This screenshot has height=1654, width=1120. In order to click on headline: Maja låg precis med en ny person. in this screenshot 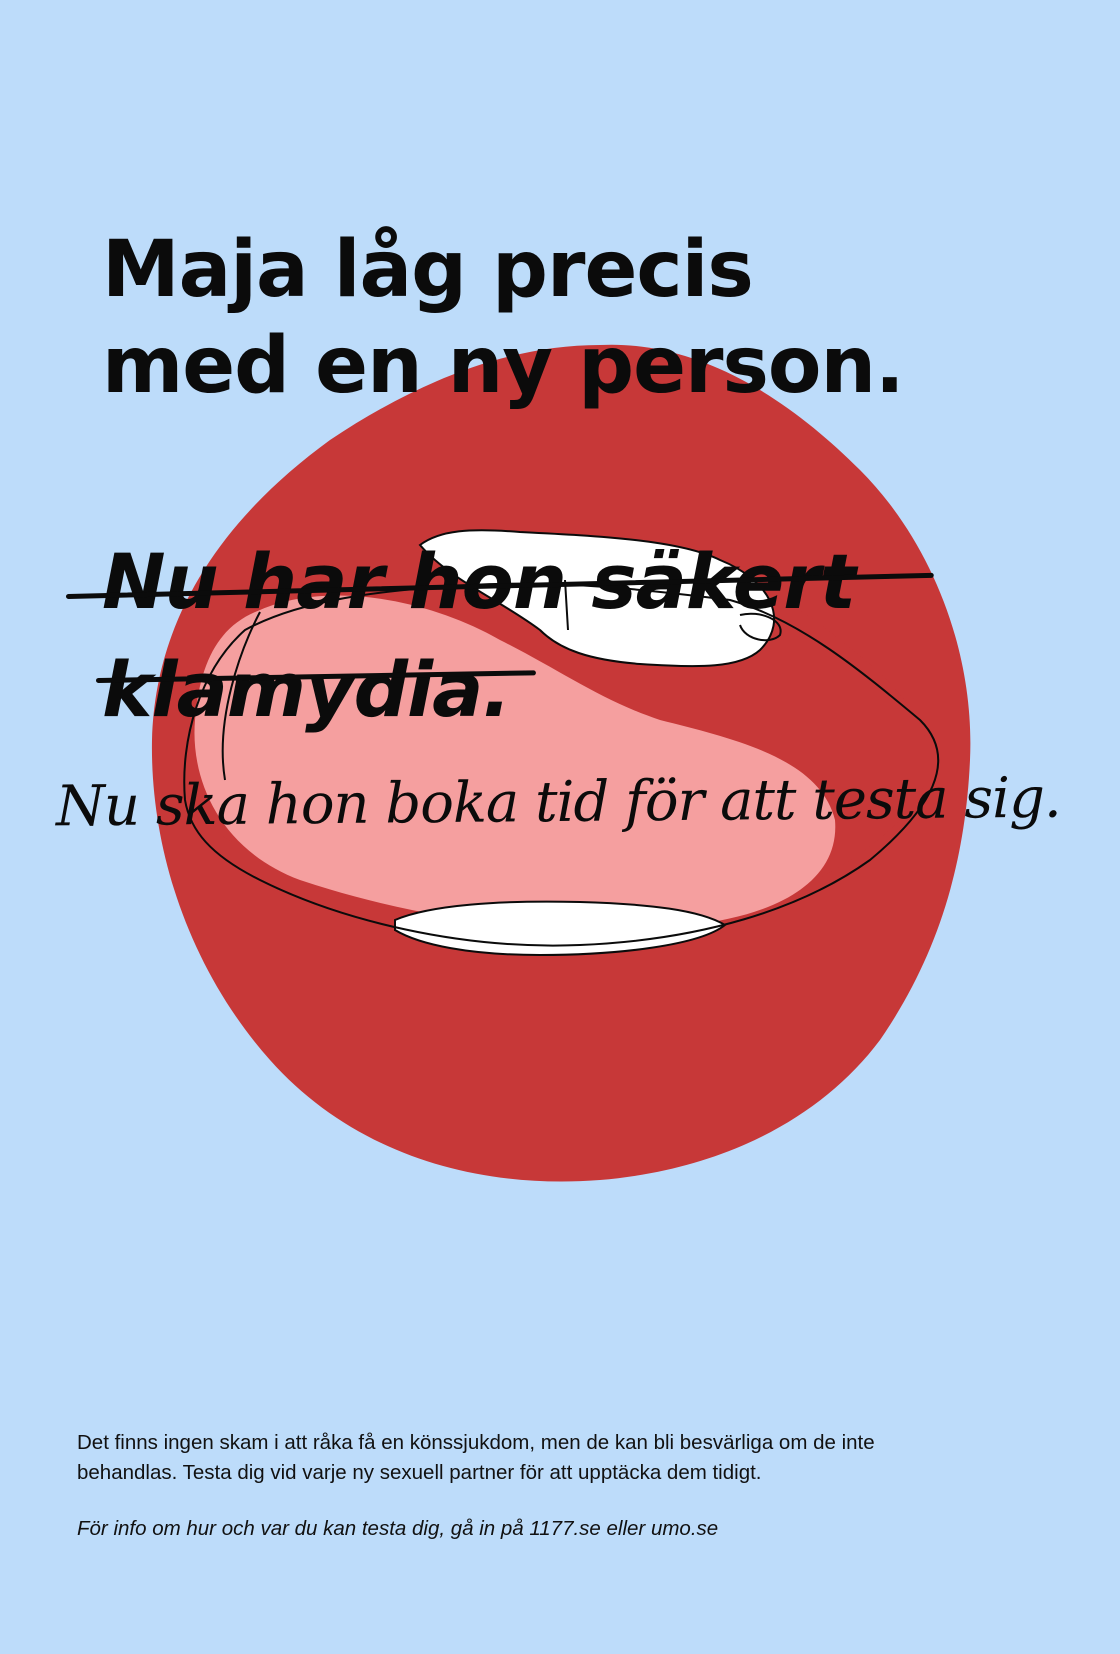, I will do `click(503, 318)`.